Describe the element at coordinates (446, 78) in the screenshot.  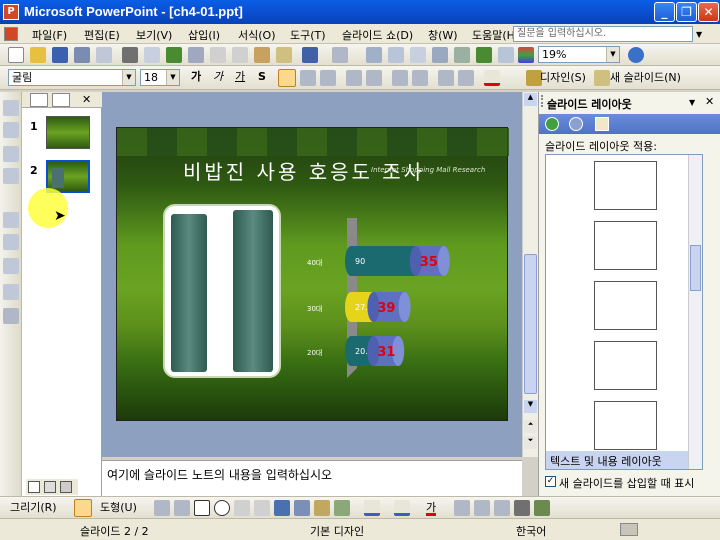
I see `decrease-indent-icon` at that location.